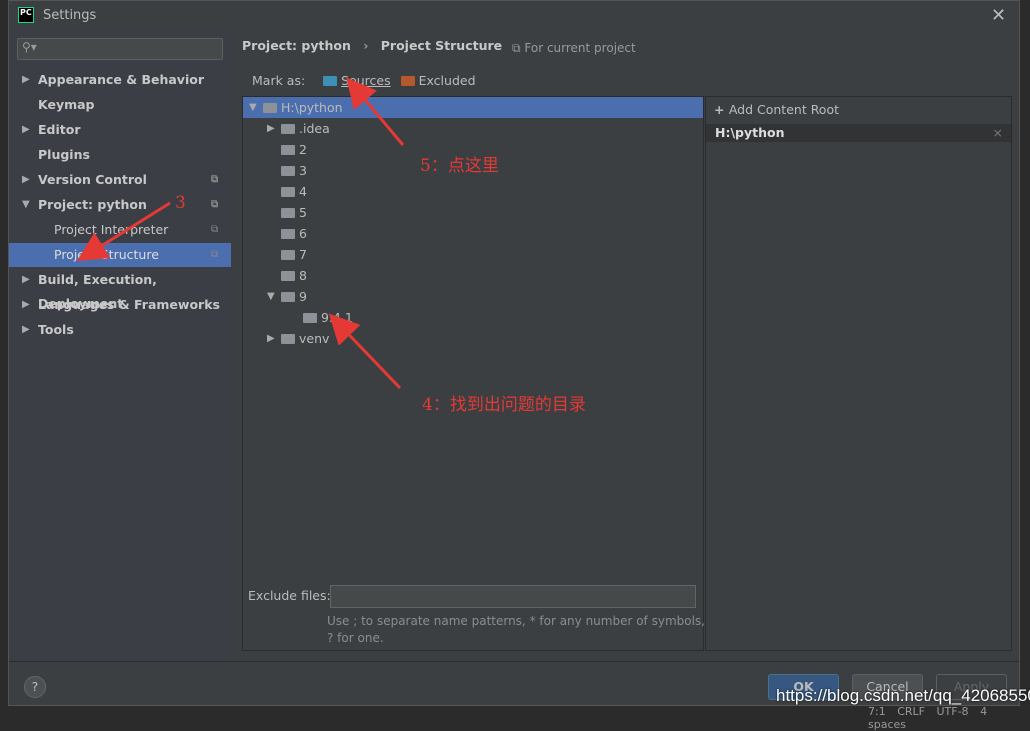 The height and width of the screenshot is (731, 1030). What do you see at coordinates (180, 203) in the screenshot?
I see `annotation-3: 3` at bounding box center [180, 203].